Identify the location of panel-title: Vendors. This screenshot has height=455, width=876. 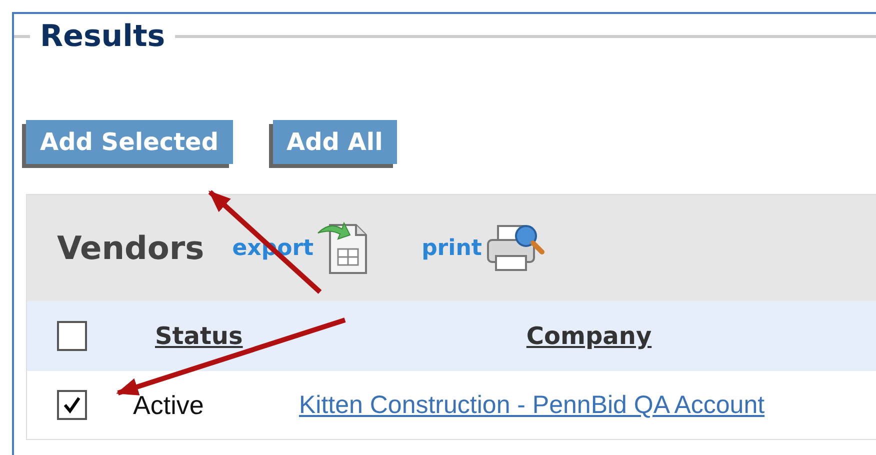
(130, 248).